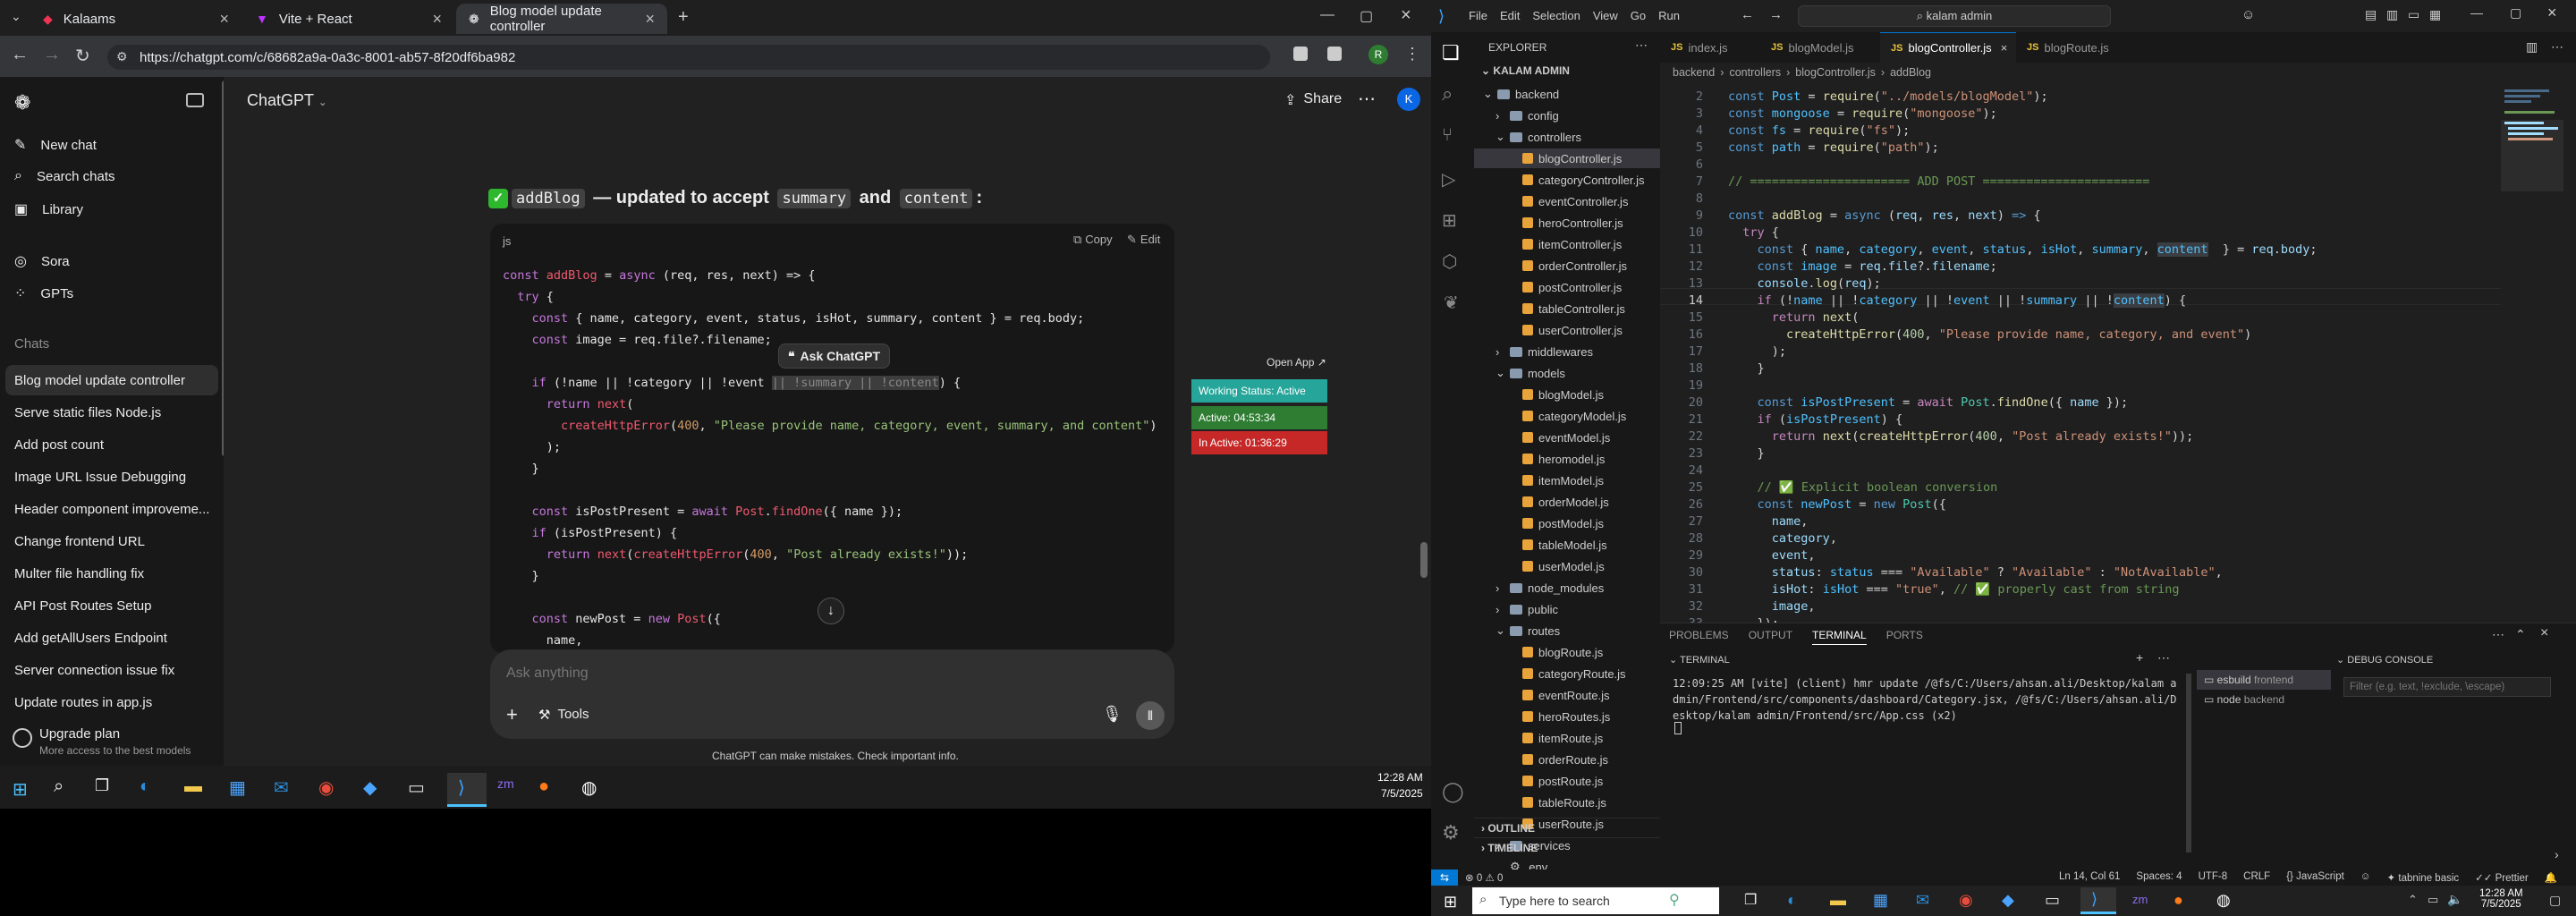  What do you see at coordinates (2520, 634) in the screenshot?
I see `maximize-panel-icon: ⌃` at bounding box center [2520, 634].